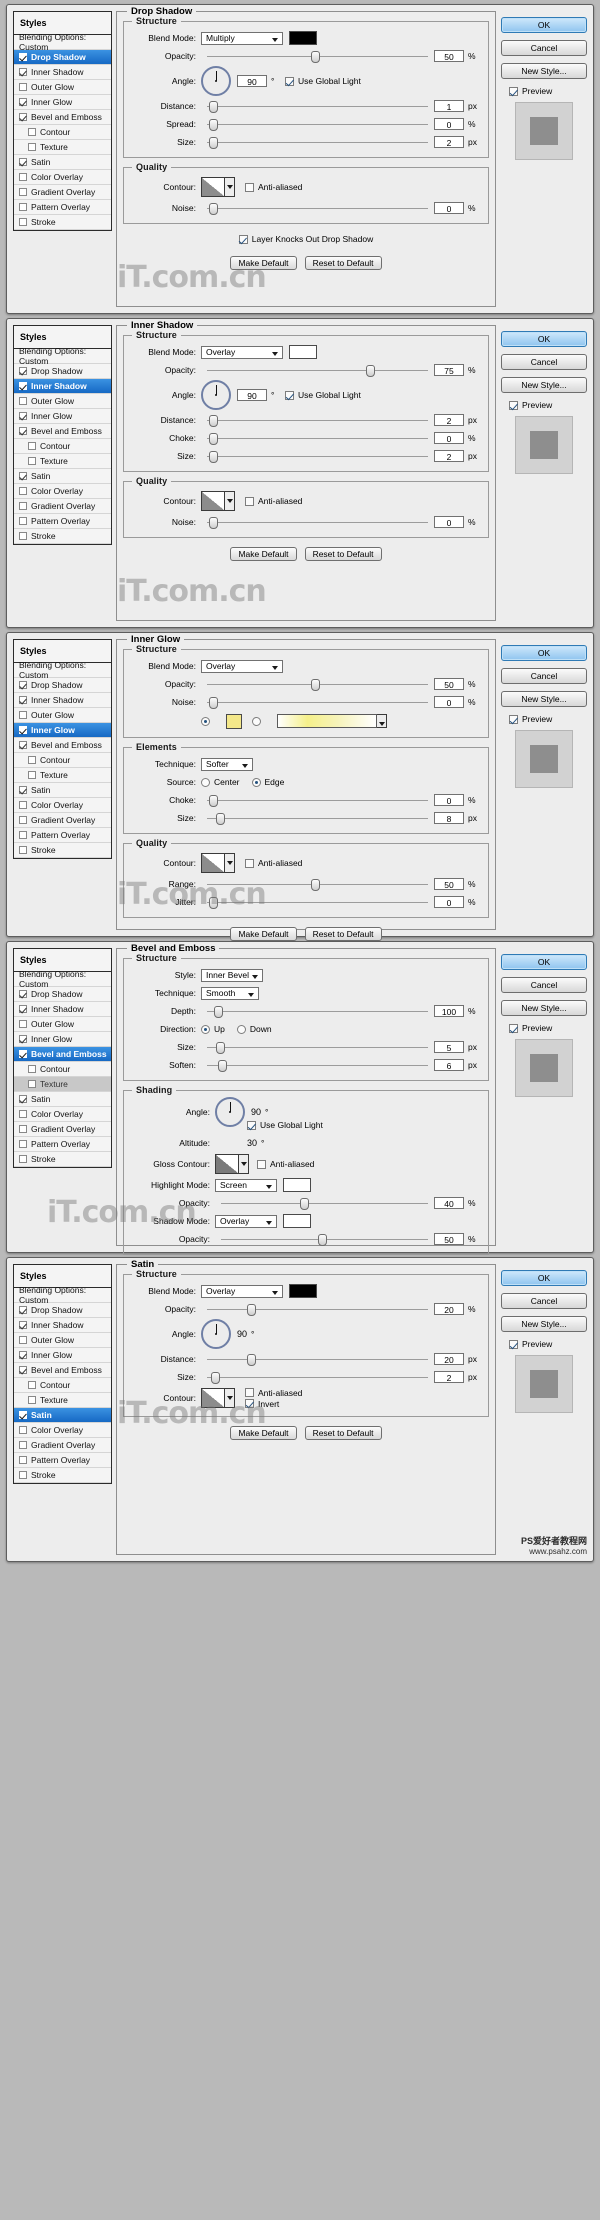 The width and height of the screenshot is (600, 2220). I want to click on technique-select: Softer, so click(227, 764).